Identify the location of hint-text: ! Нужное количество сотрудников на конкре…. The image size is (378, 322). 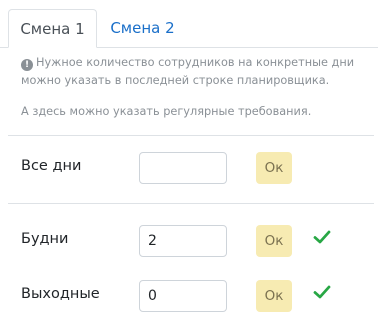
(197, 72).